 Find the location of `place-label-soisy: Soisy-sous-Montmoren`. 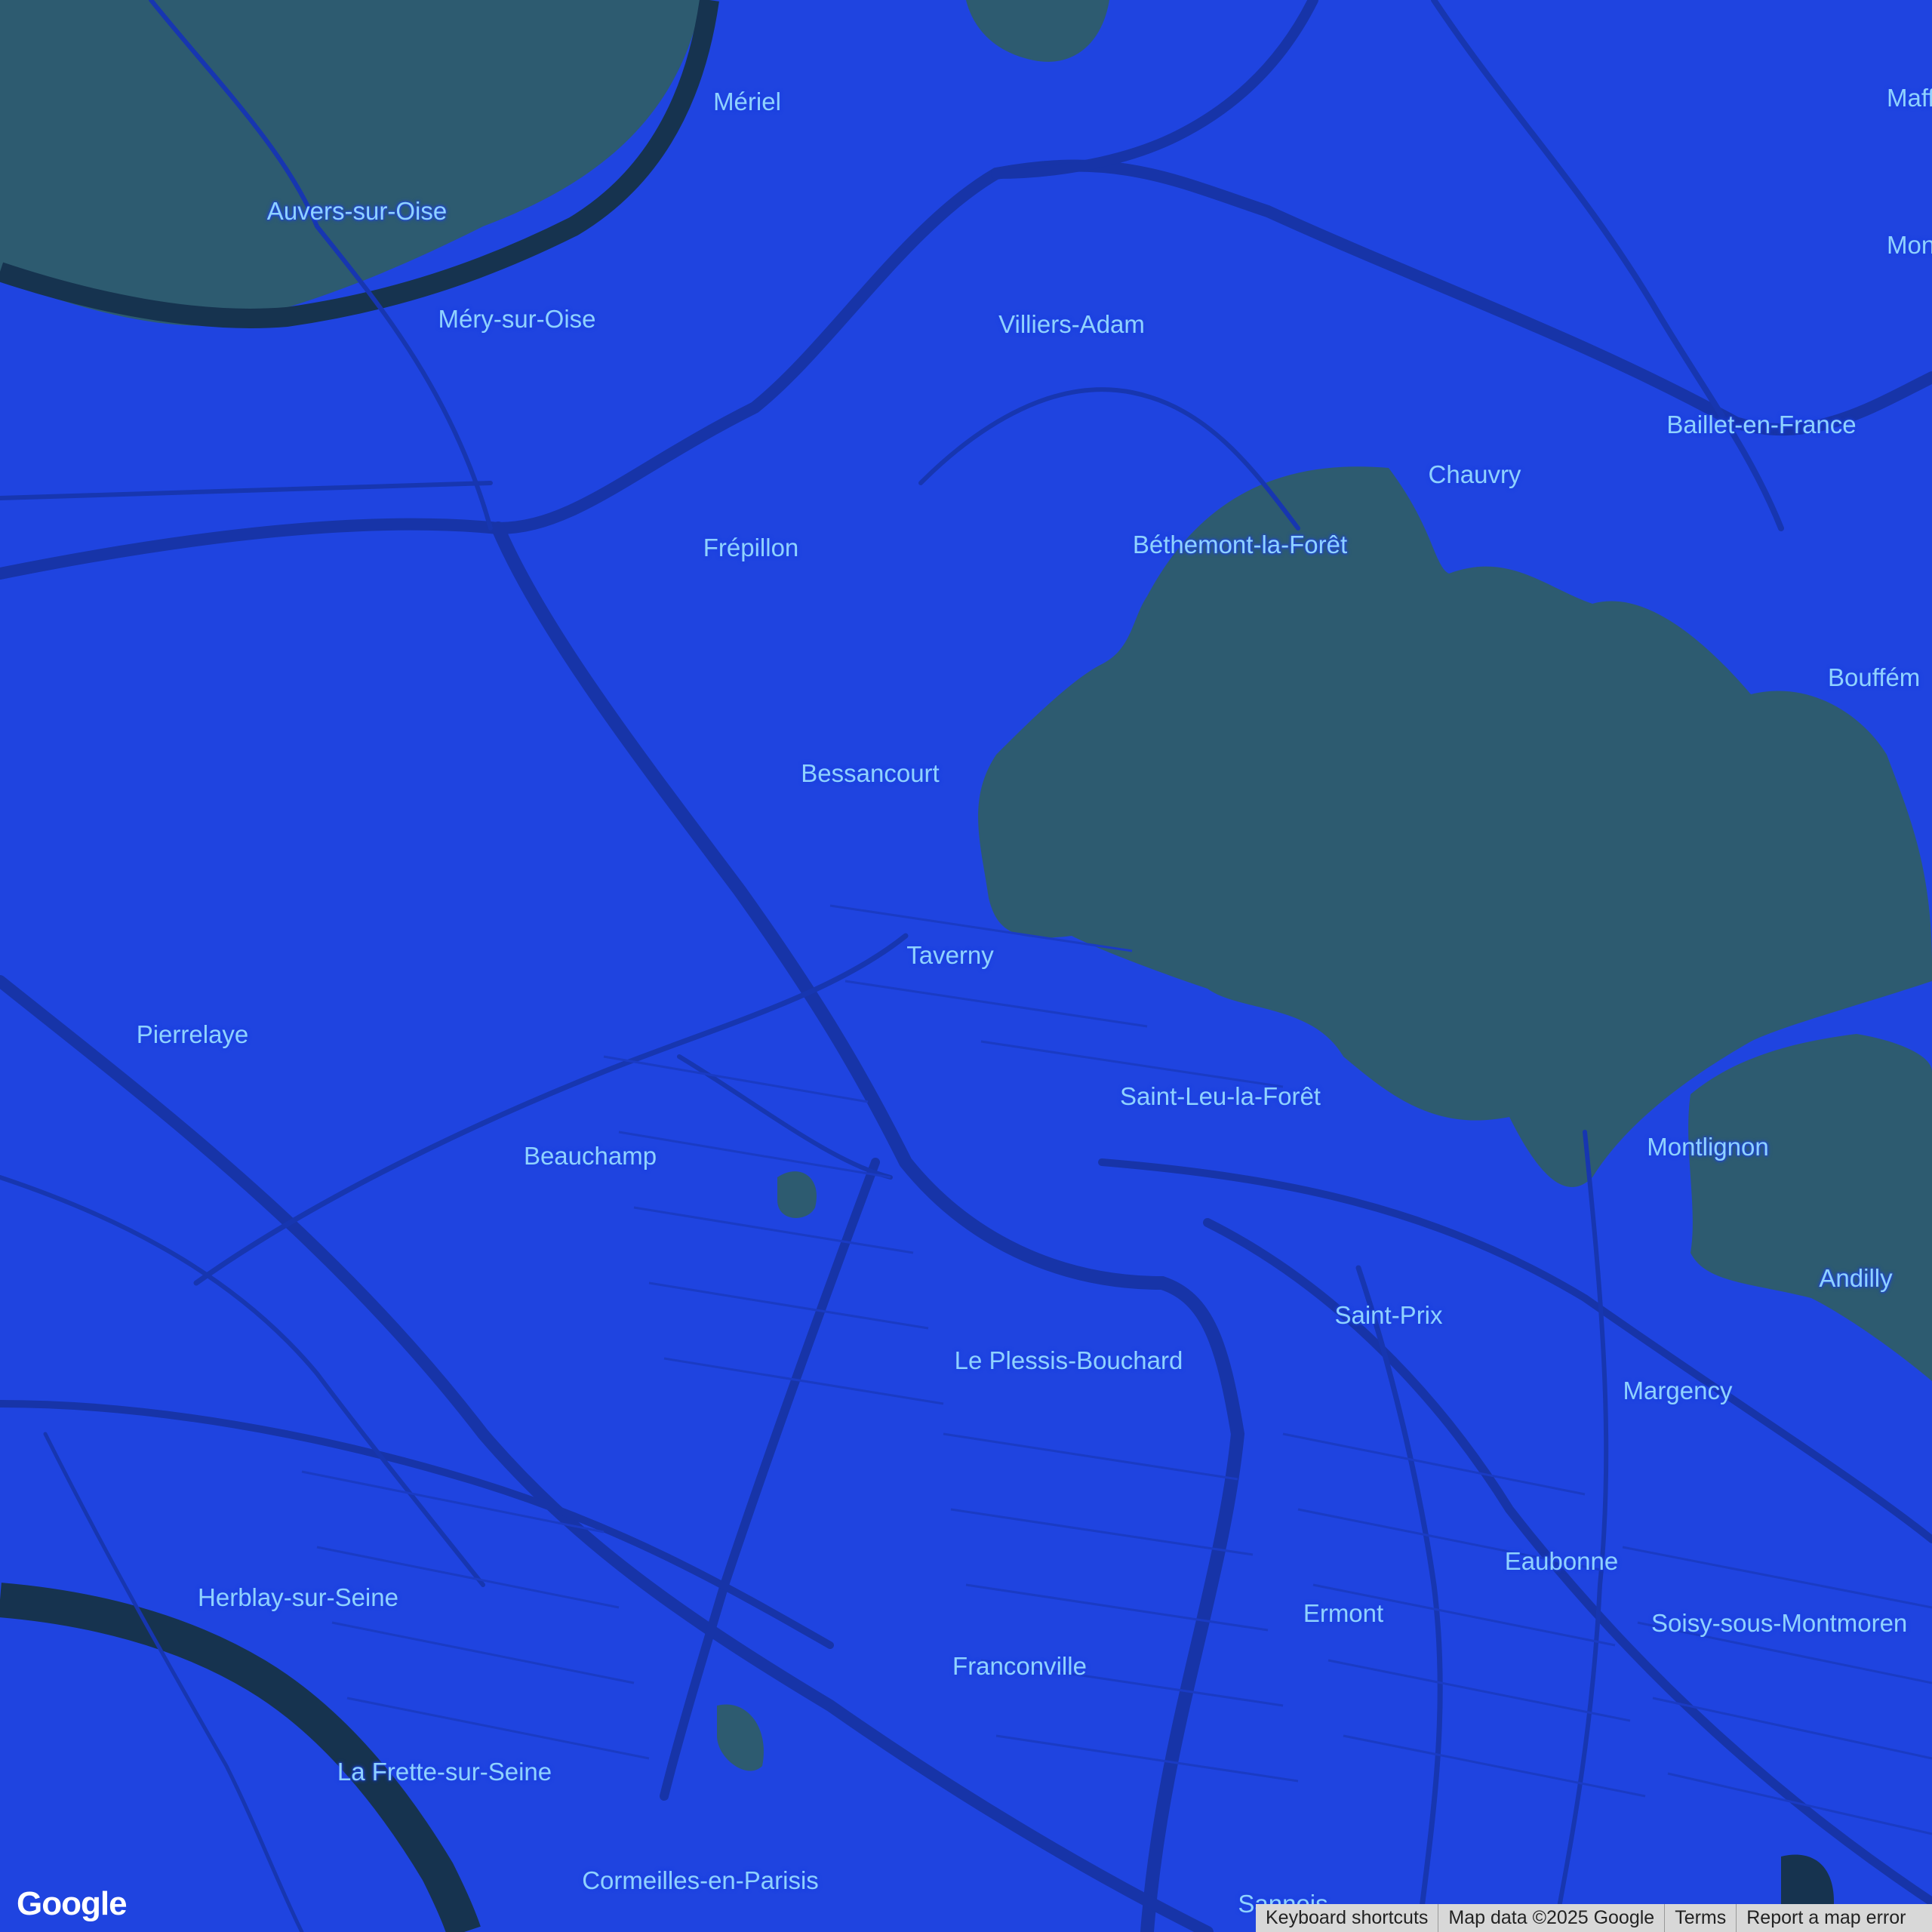

place-label-soisy: Soisy-sous-Montmoren is located at coordinates (1779, 1623).